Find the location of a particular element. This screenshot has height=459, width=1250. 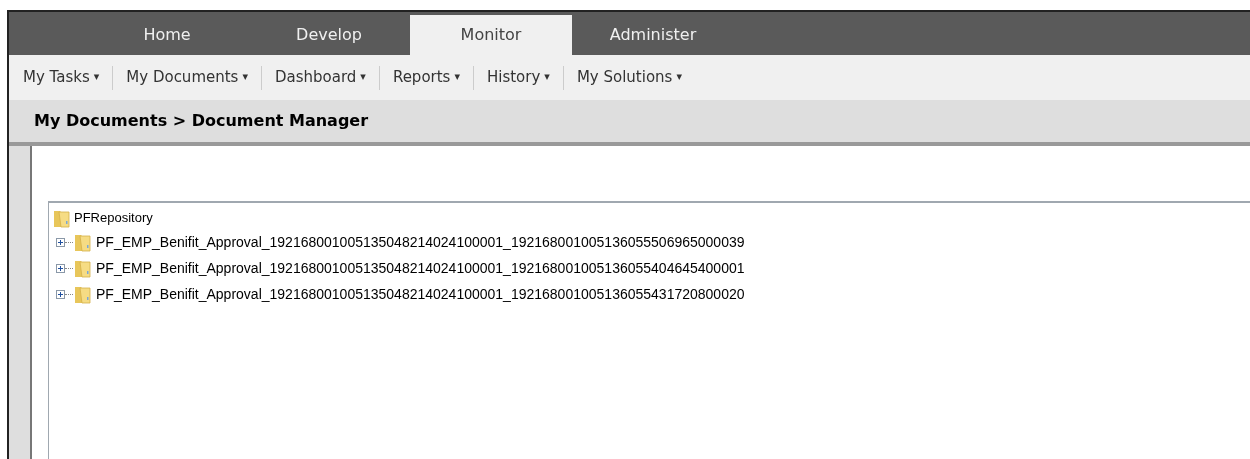

nav-tab: Home is located at coordinates (167, 35).